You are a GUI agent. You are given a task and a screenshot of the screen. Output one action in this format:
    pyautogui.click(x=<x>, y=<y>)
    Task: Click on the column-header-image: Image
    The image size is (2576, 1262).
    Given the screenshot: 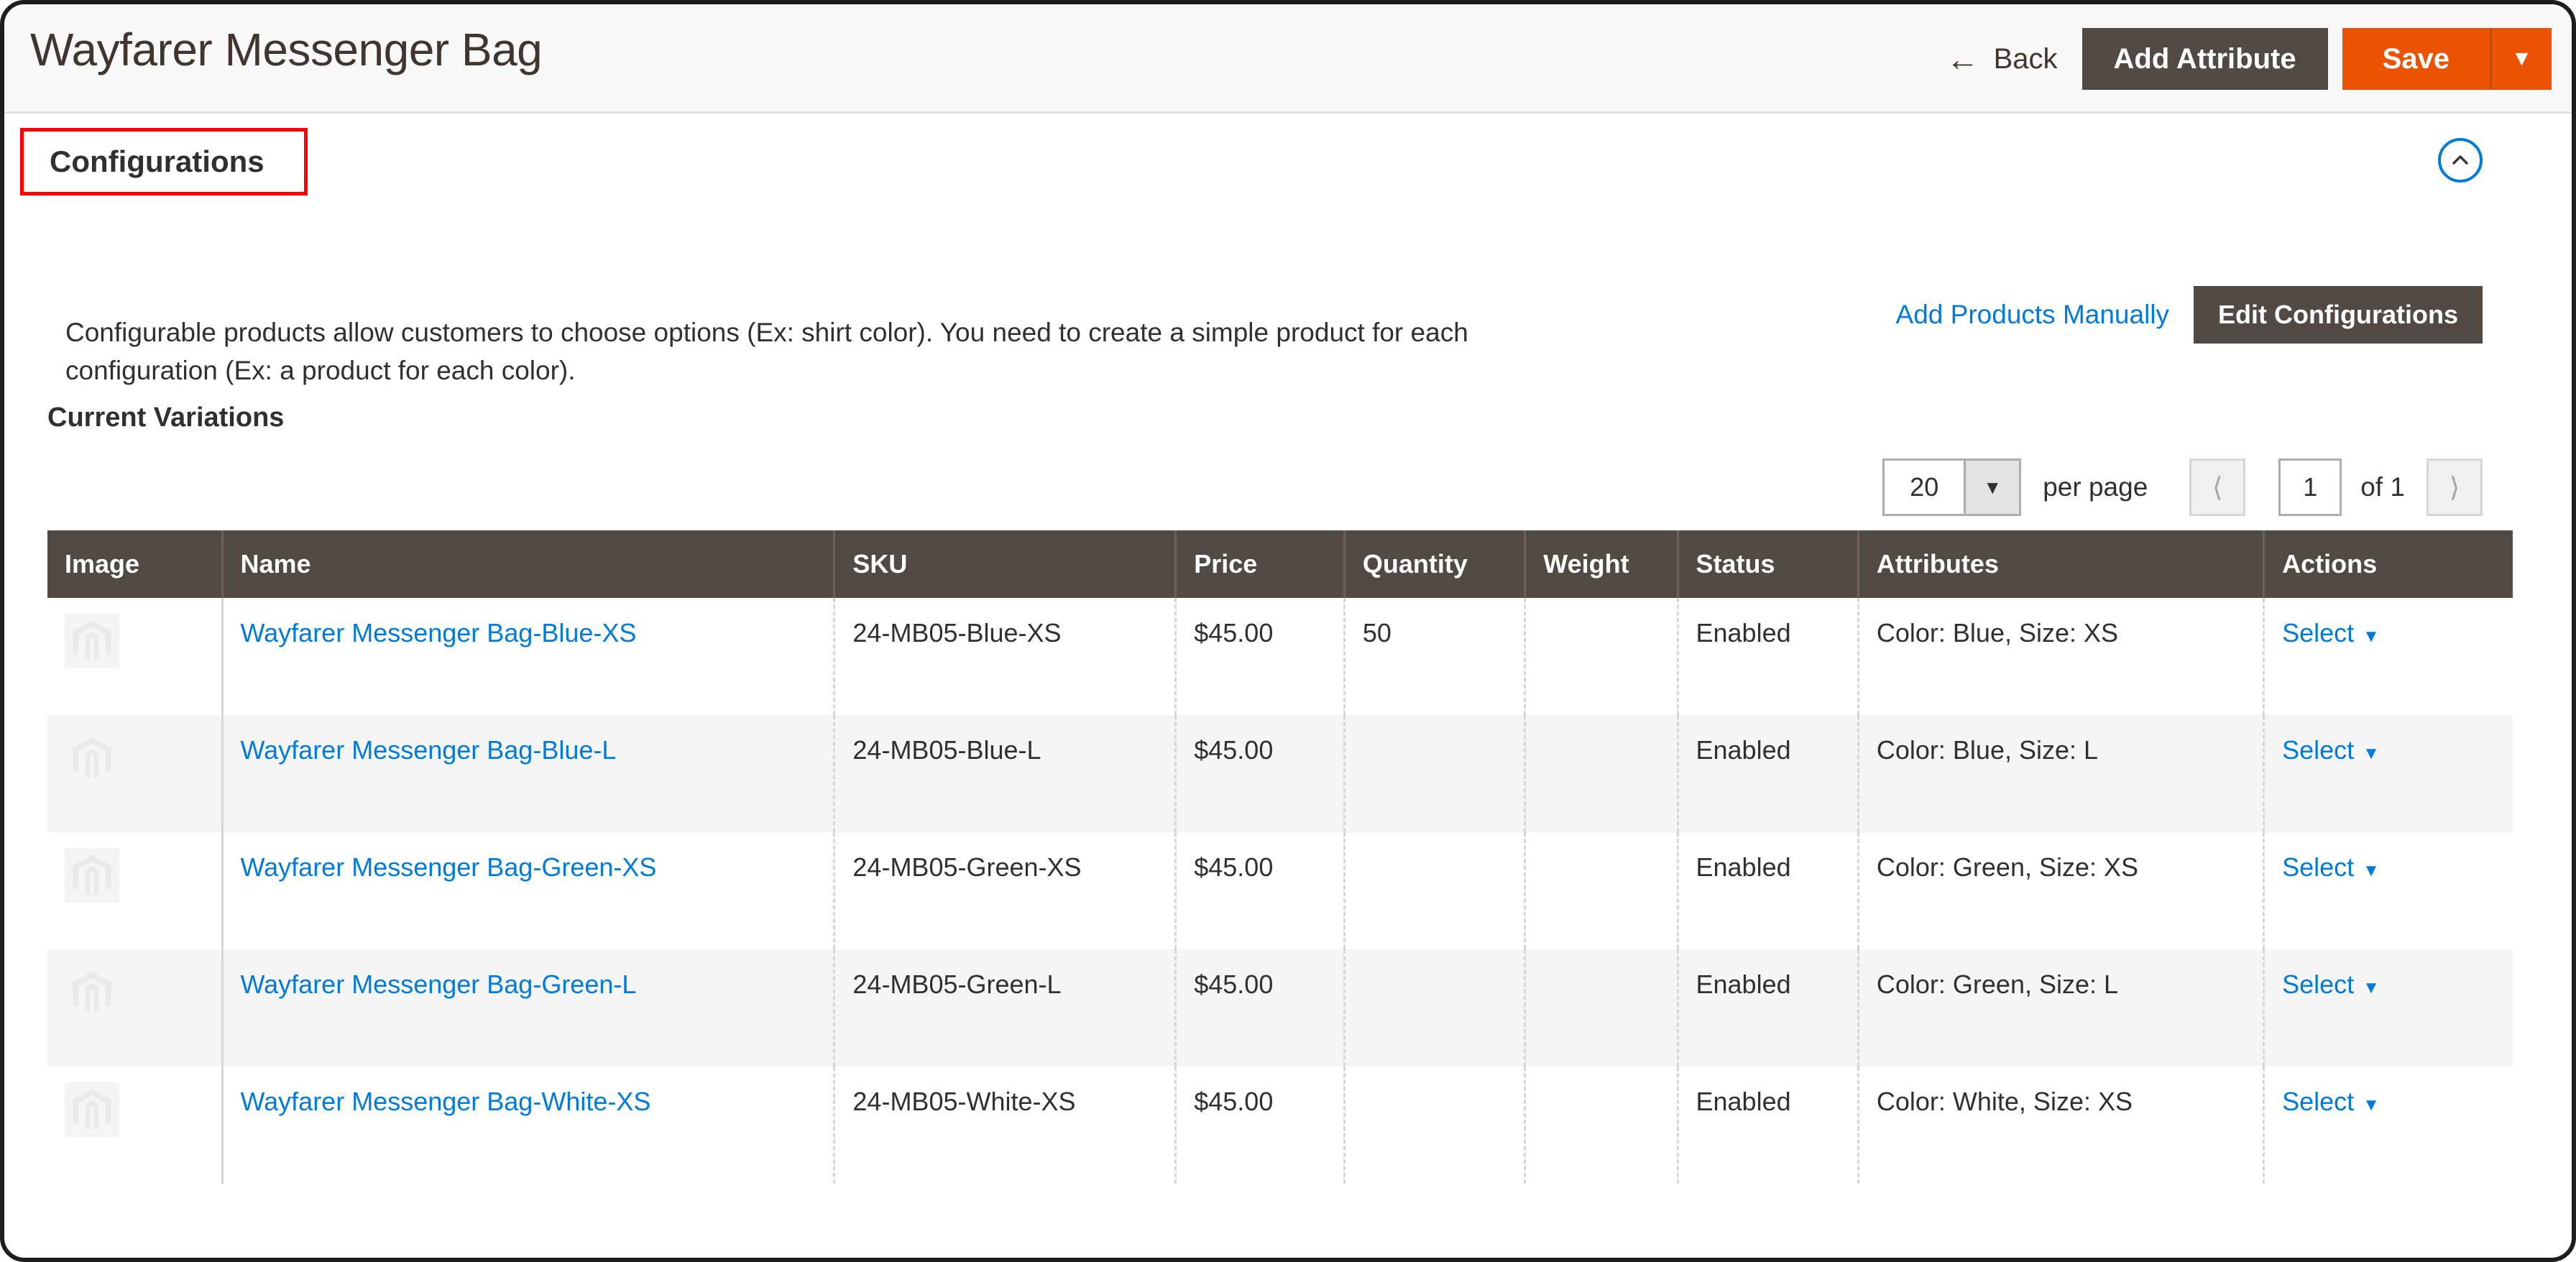 What is the action you would take?
    pyautogui.click(x=135, y=564)
    